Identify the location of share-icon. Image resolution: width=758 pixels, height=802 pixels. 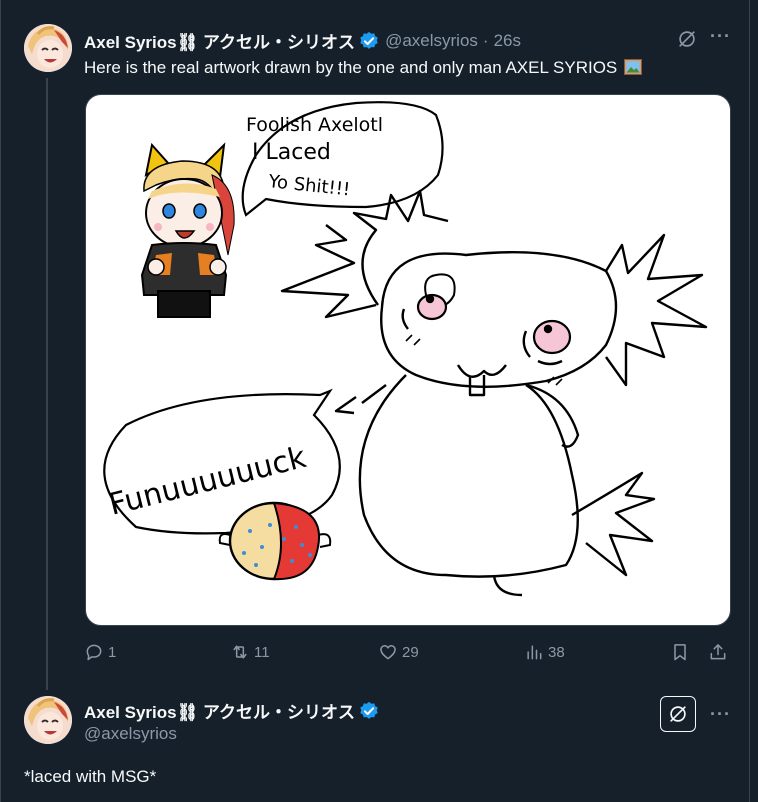
(718, 652).